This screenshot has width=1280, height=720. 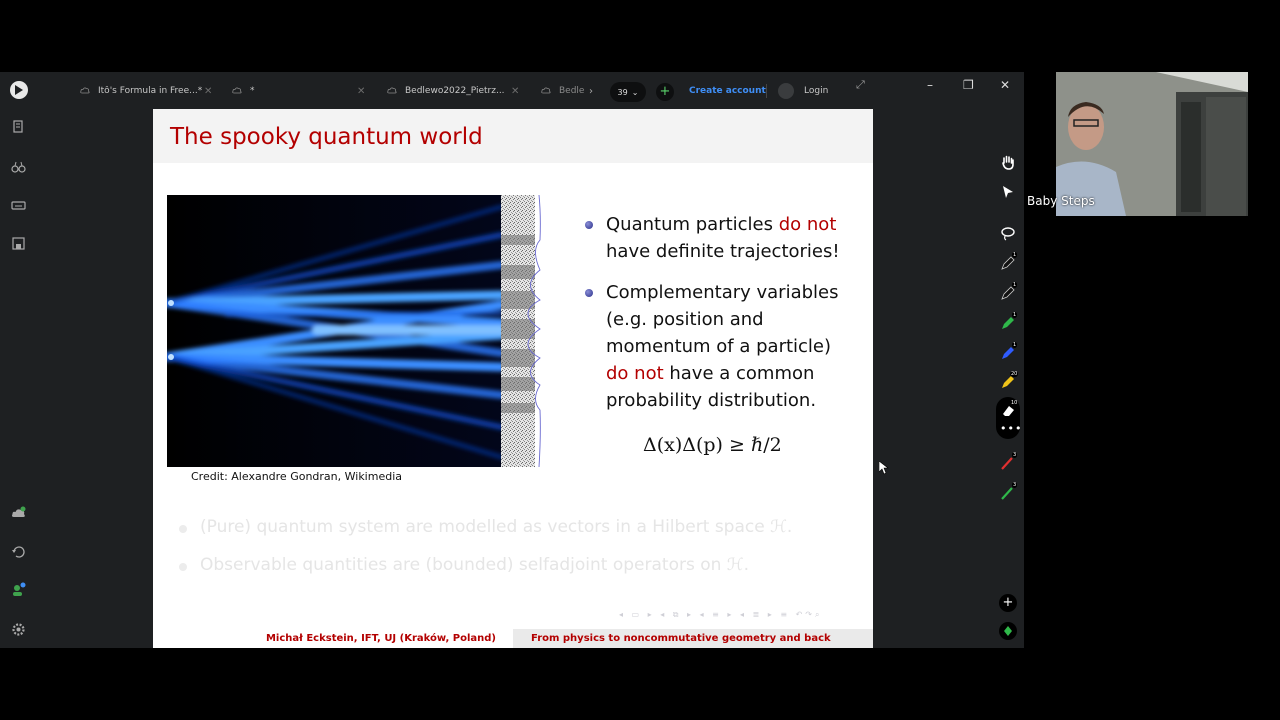 I want to click on app-logo-icon, so click(x=19, y=90).